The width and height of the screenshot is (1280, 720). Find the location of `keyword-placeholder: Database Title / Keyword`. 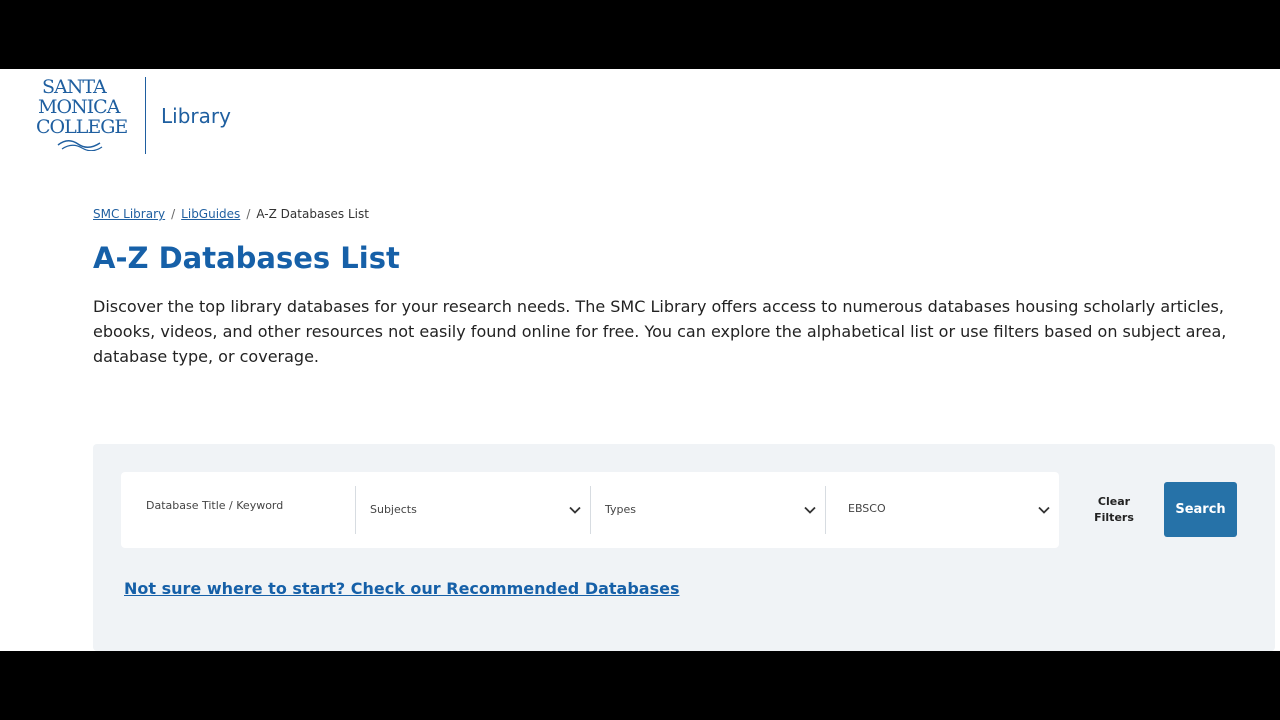

keyword-placeholder: Database Title / Keyword is located at coordinates (215, 505).